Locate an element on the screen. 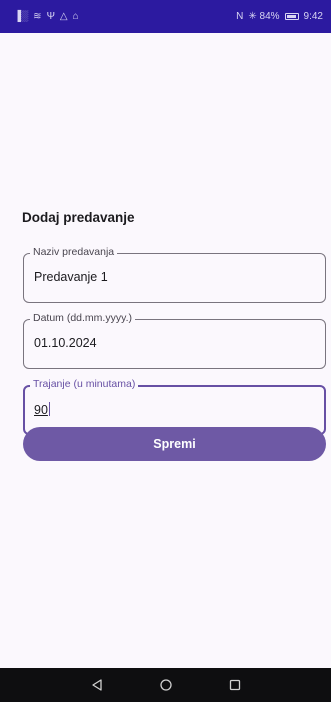  warning-icon: △ is located at coordinates (63, 16).